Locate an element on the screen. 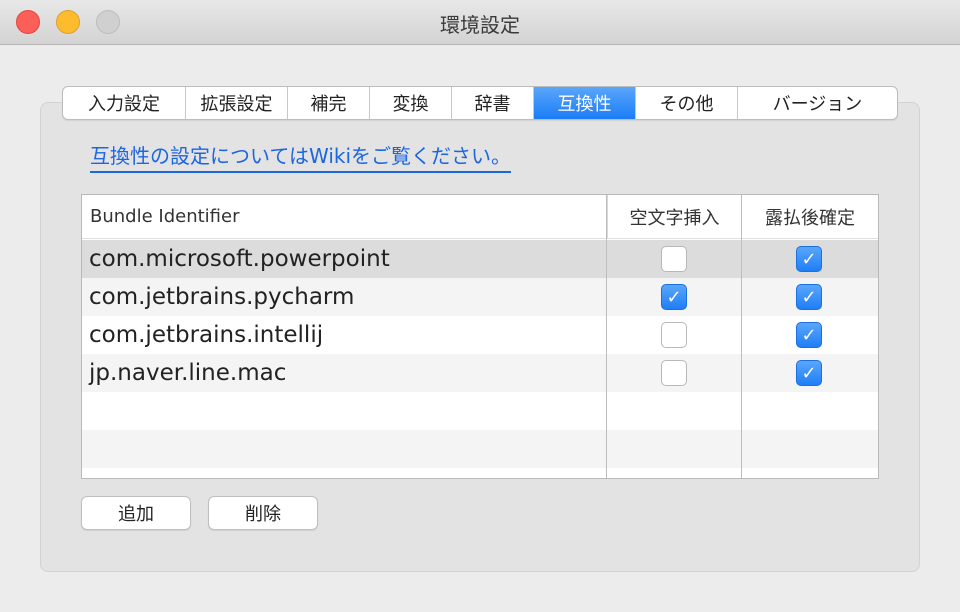 The height and width of the screenshot is (612, 960). table-row: com.microsoft.powerpoint ✓ is located at coordinates (480, 259).